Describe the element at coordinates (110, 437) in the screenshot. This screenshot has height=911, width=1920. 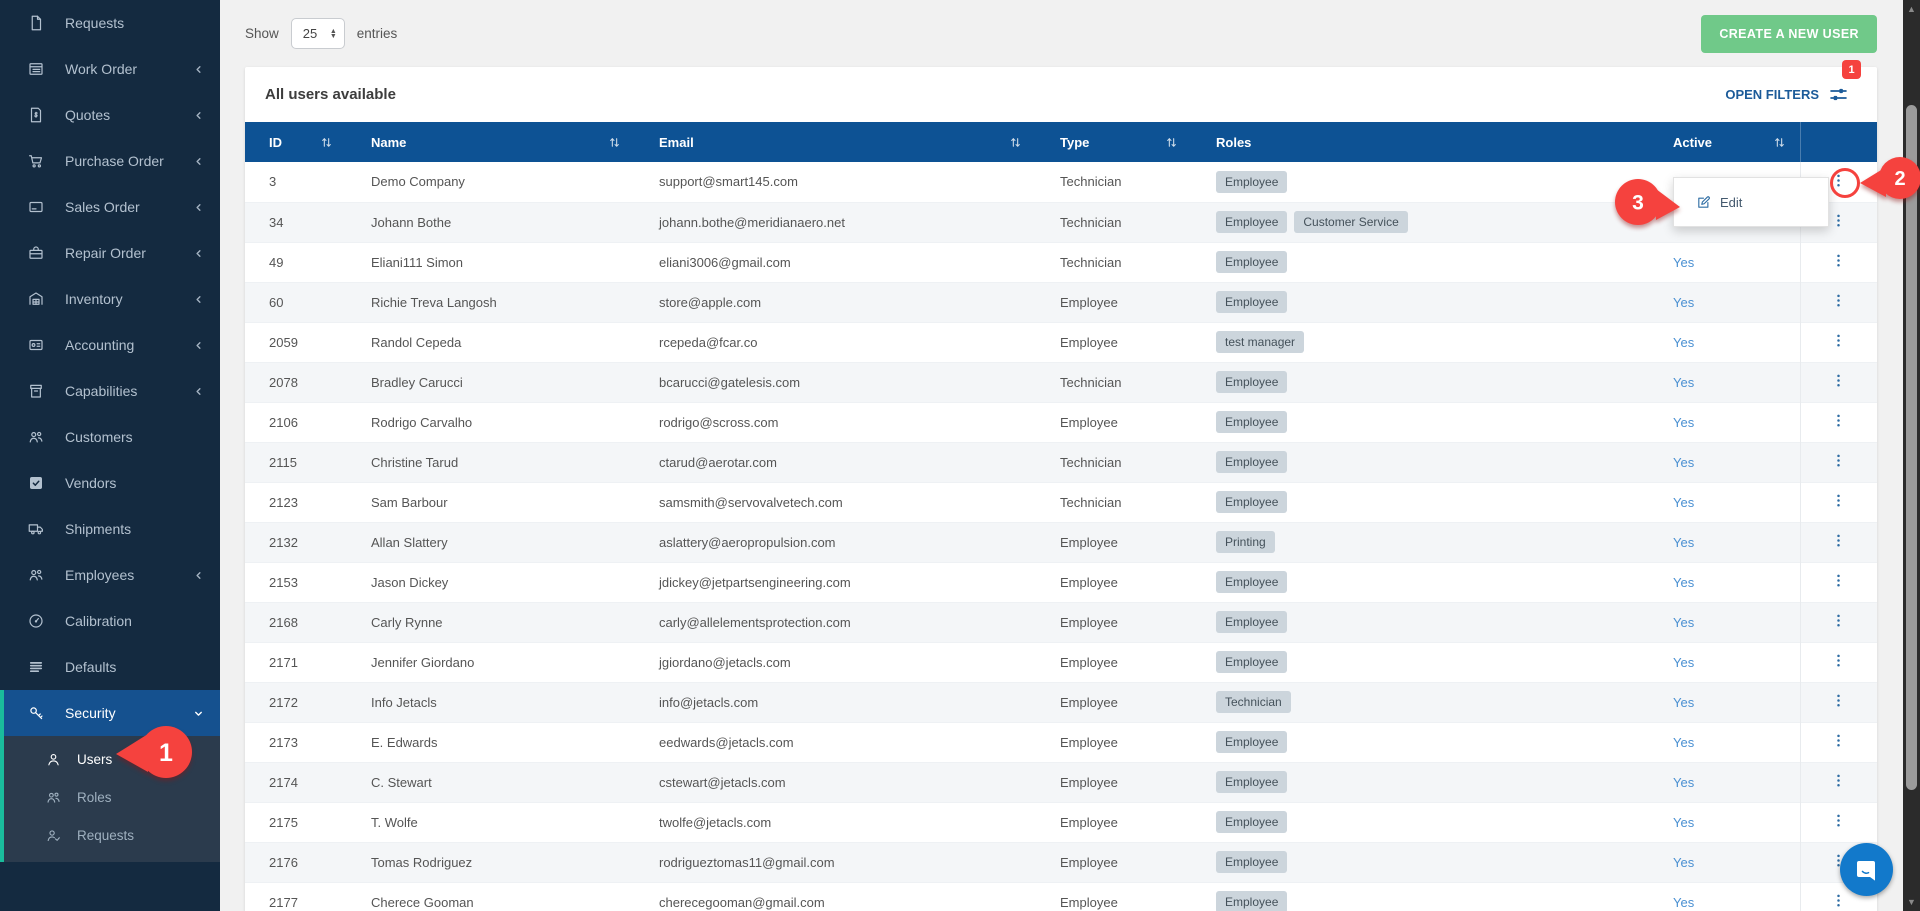
I see `sidebar-item-customers: Customers` at that location.